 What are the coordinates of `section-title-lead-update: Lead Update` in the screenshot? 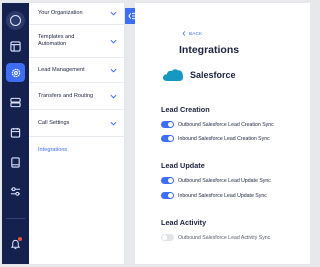 It's located at (183, 165).